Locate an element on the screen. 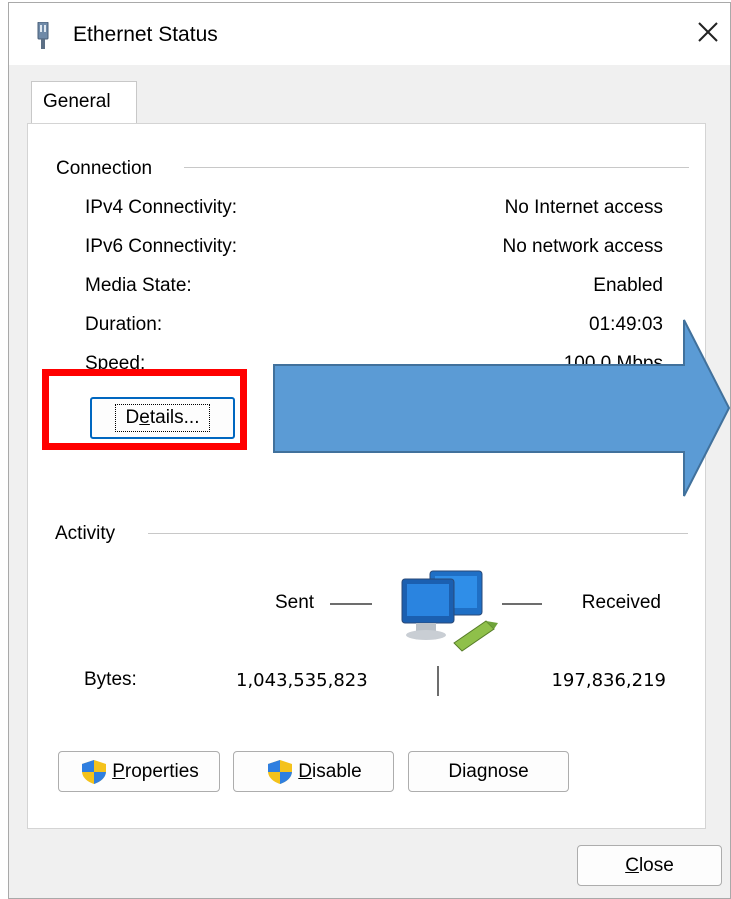  disable-button: Disable is located at coordinates (313, 771).